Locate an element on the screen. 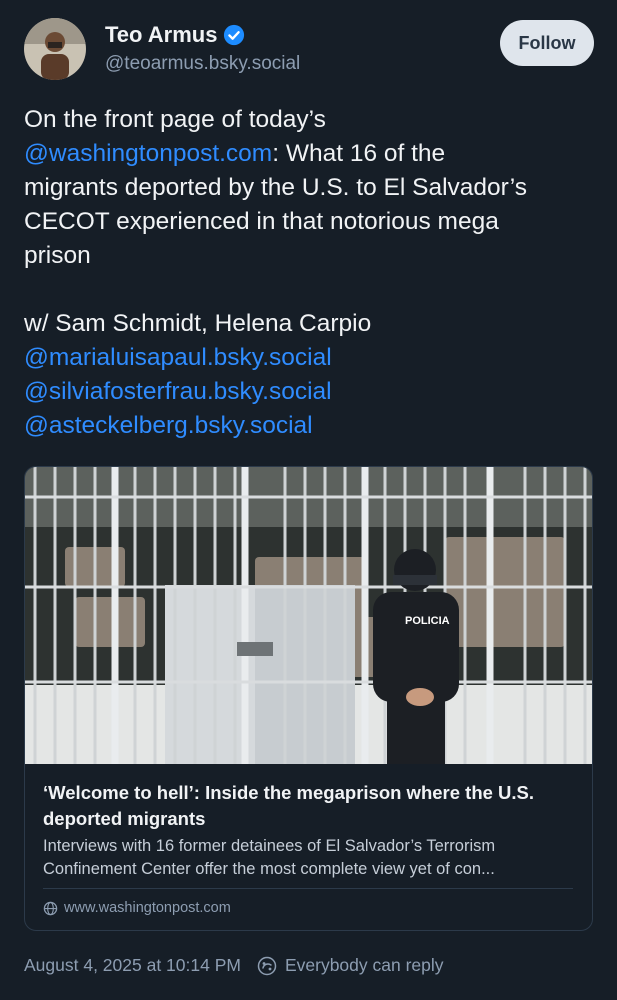  post-header: Teo Armus @teoarmus.bsky.social Follow is located at coordinates (309, 50).